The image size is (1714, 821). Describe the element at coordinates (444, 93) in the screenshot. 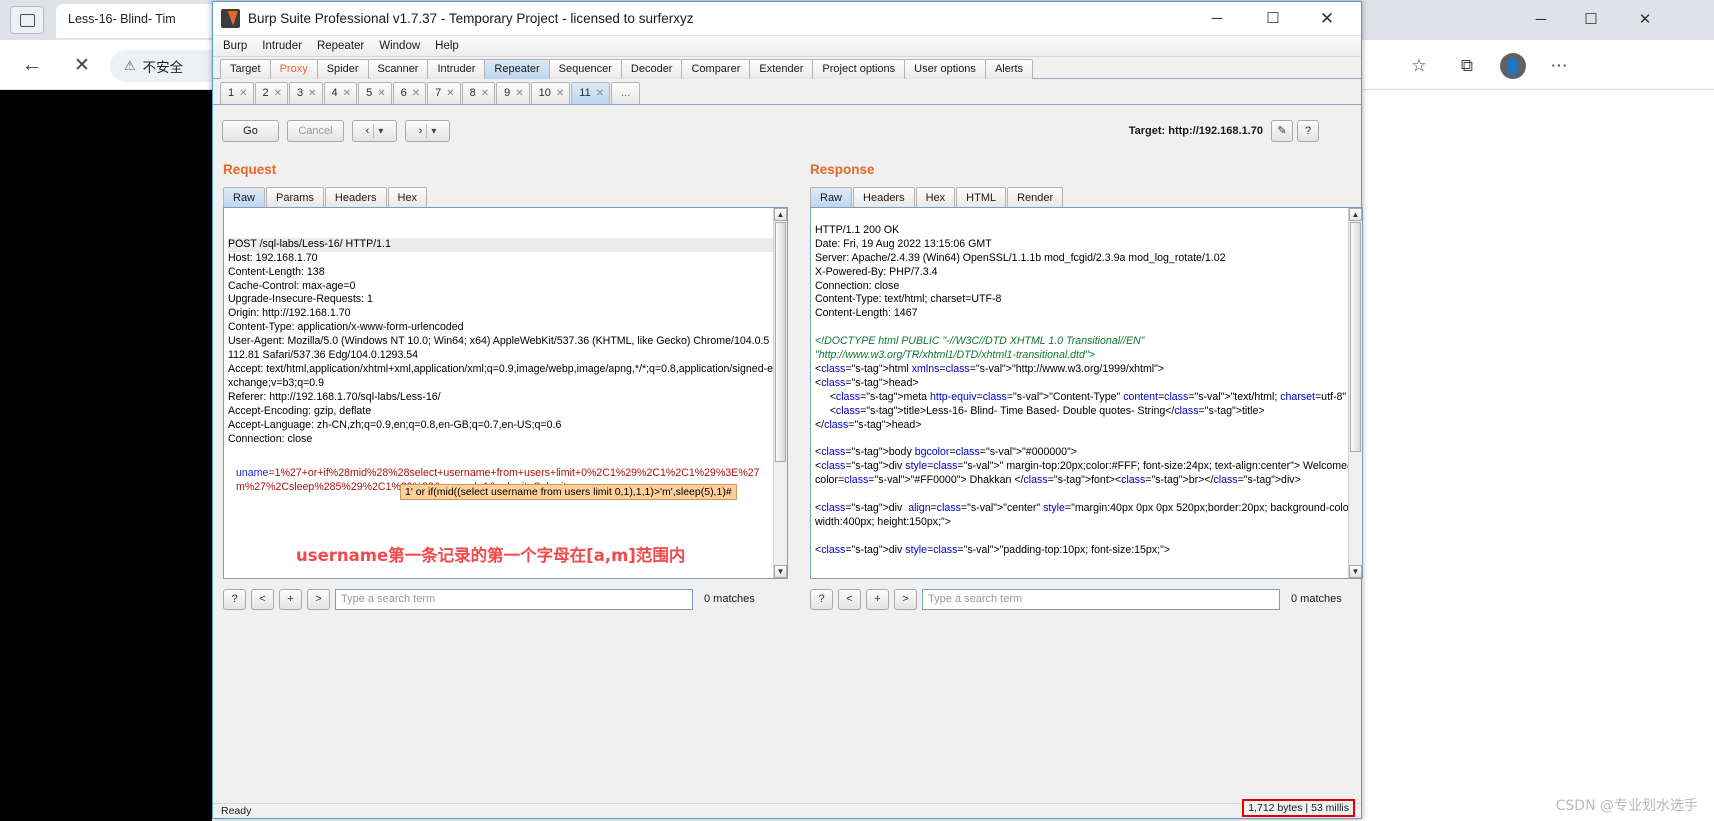

I see `repeater-tab-7: 7 ✕` at that location.